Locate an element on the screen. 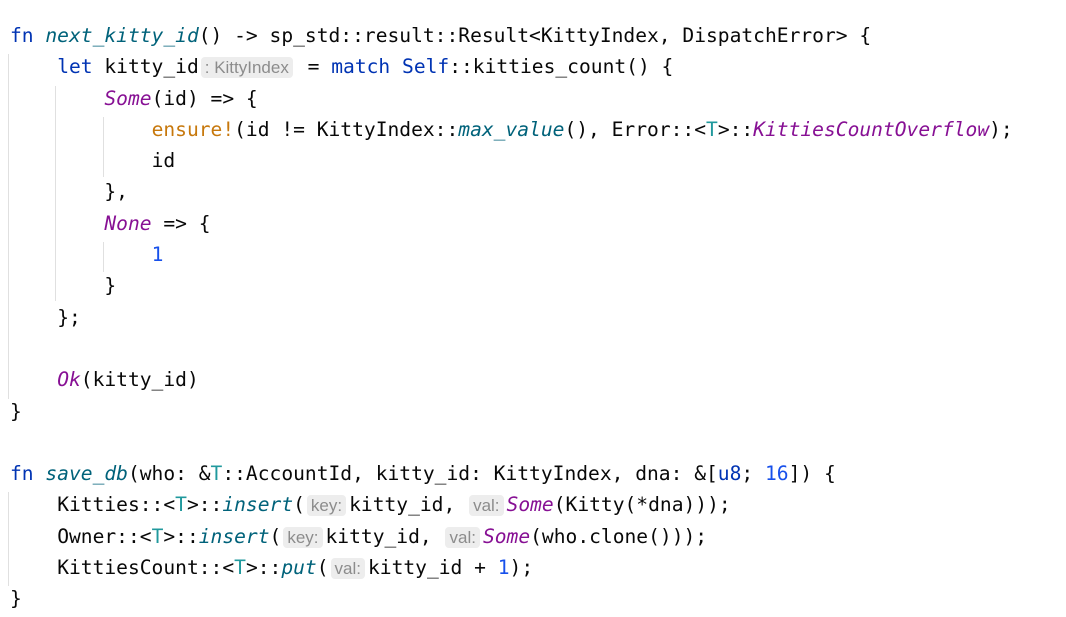  code-token: None is located at coordinates (128, 223).